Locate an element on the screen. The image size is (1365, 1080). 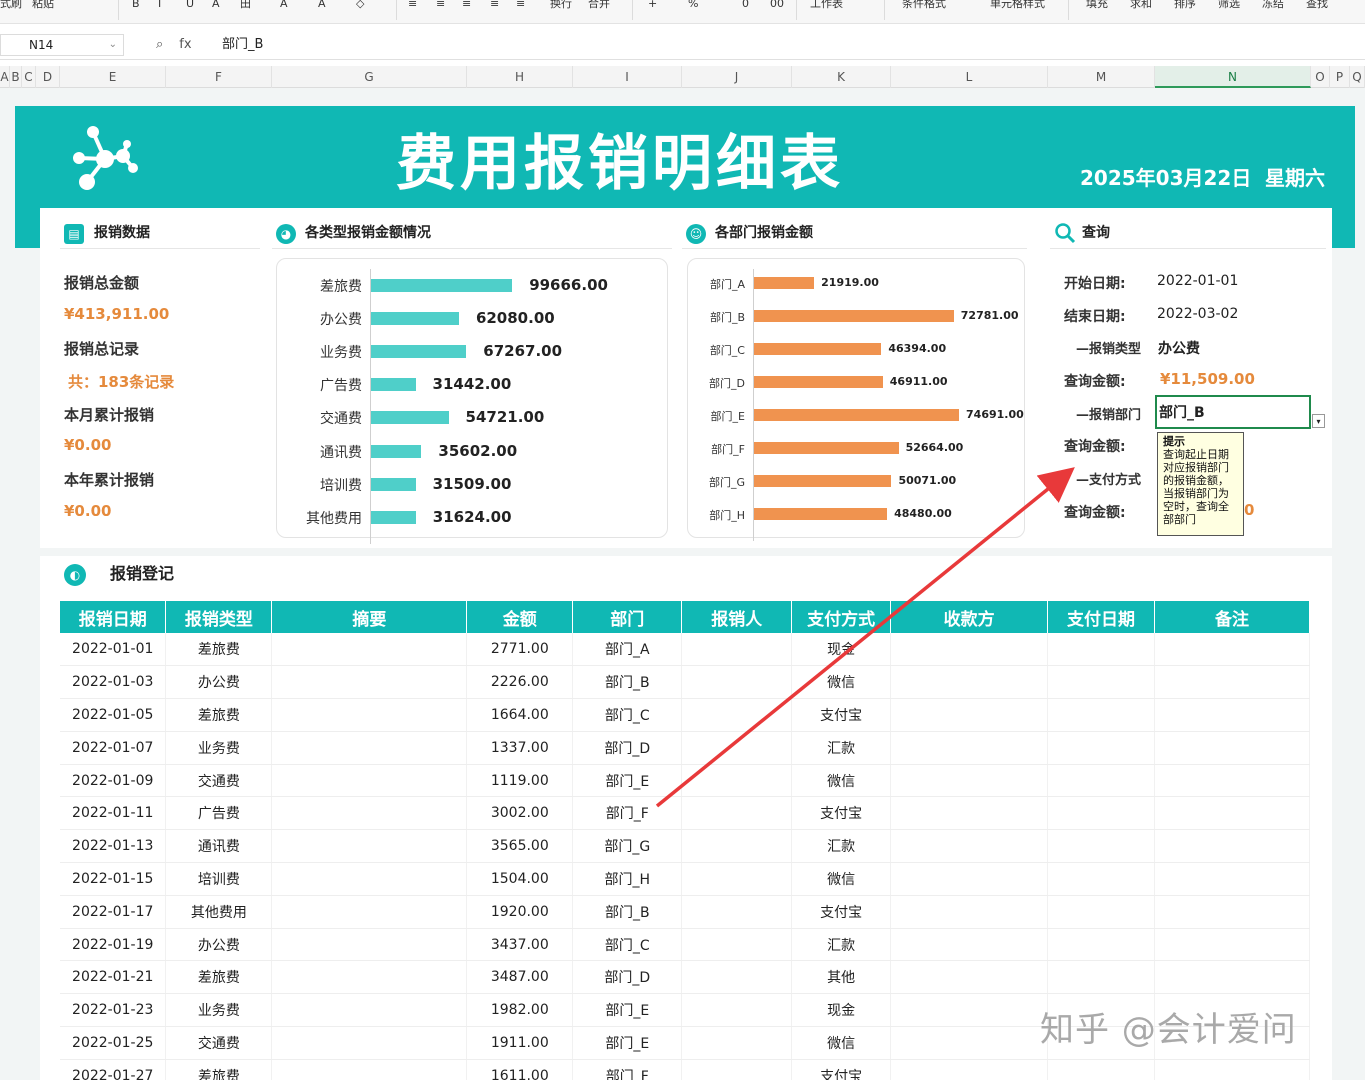
column-heading: 金额 is located at coordinates (520, 617).